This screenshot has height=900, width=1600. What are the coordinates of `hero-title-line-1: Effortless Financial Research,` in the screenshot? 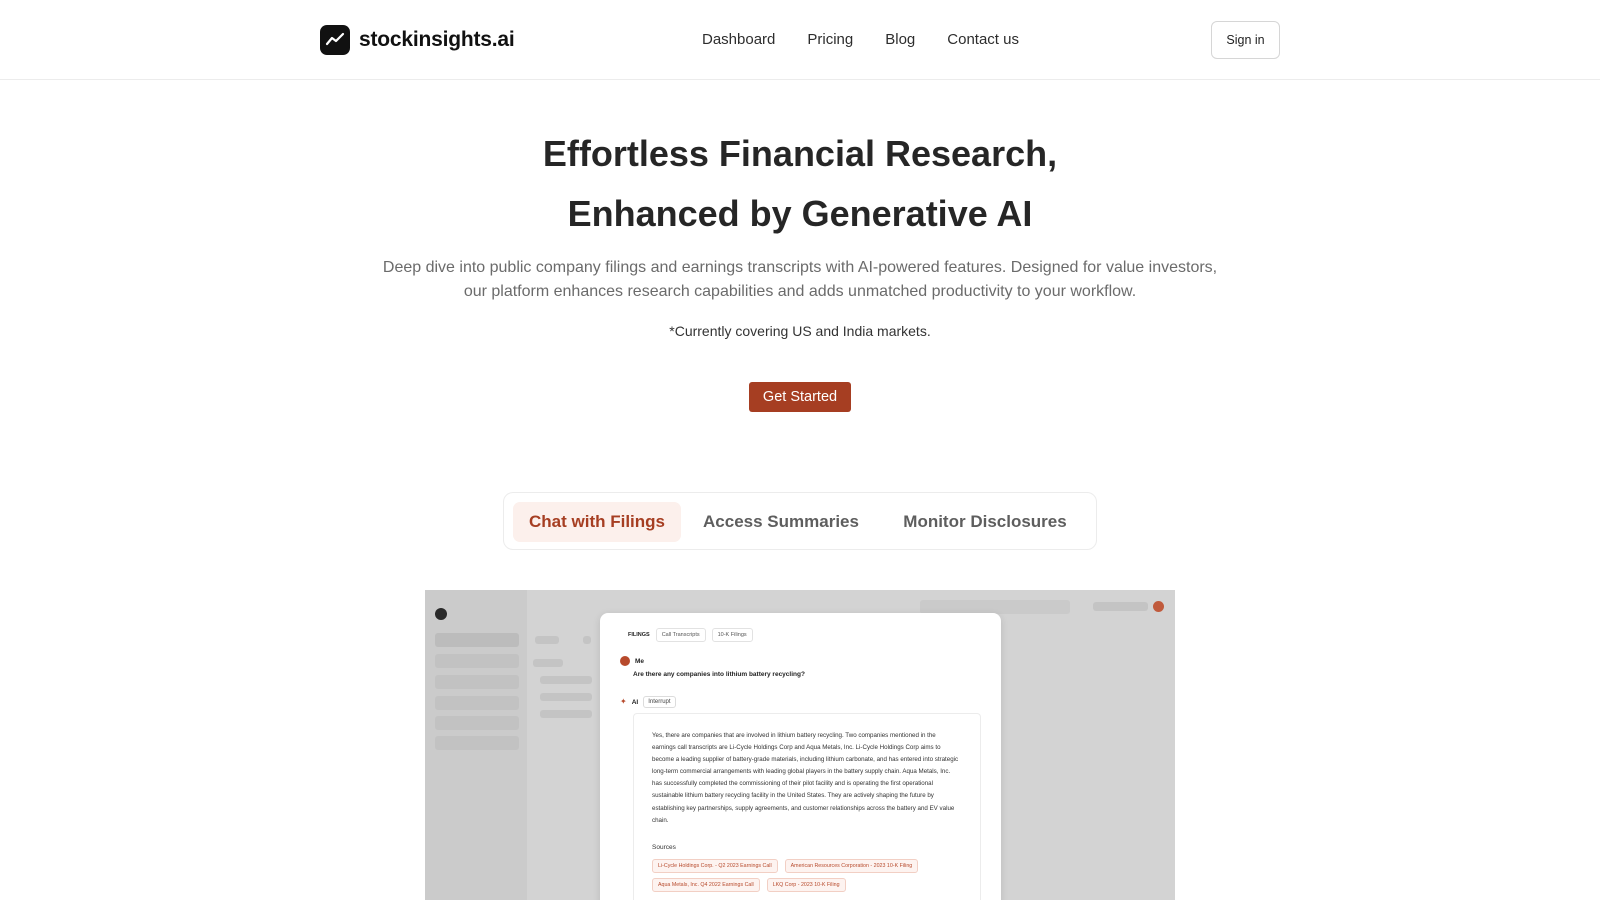 It's located at (800, 153).